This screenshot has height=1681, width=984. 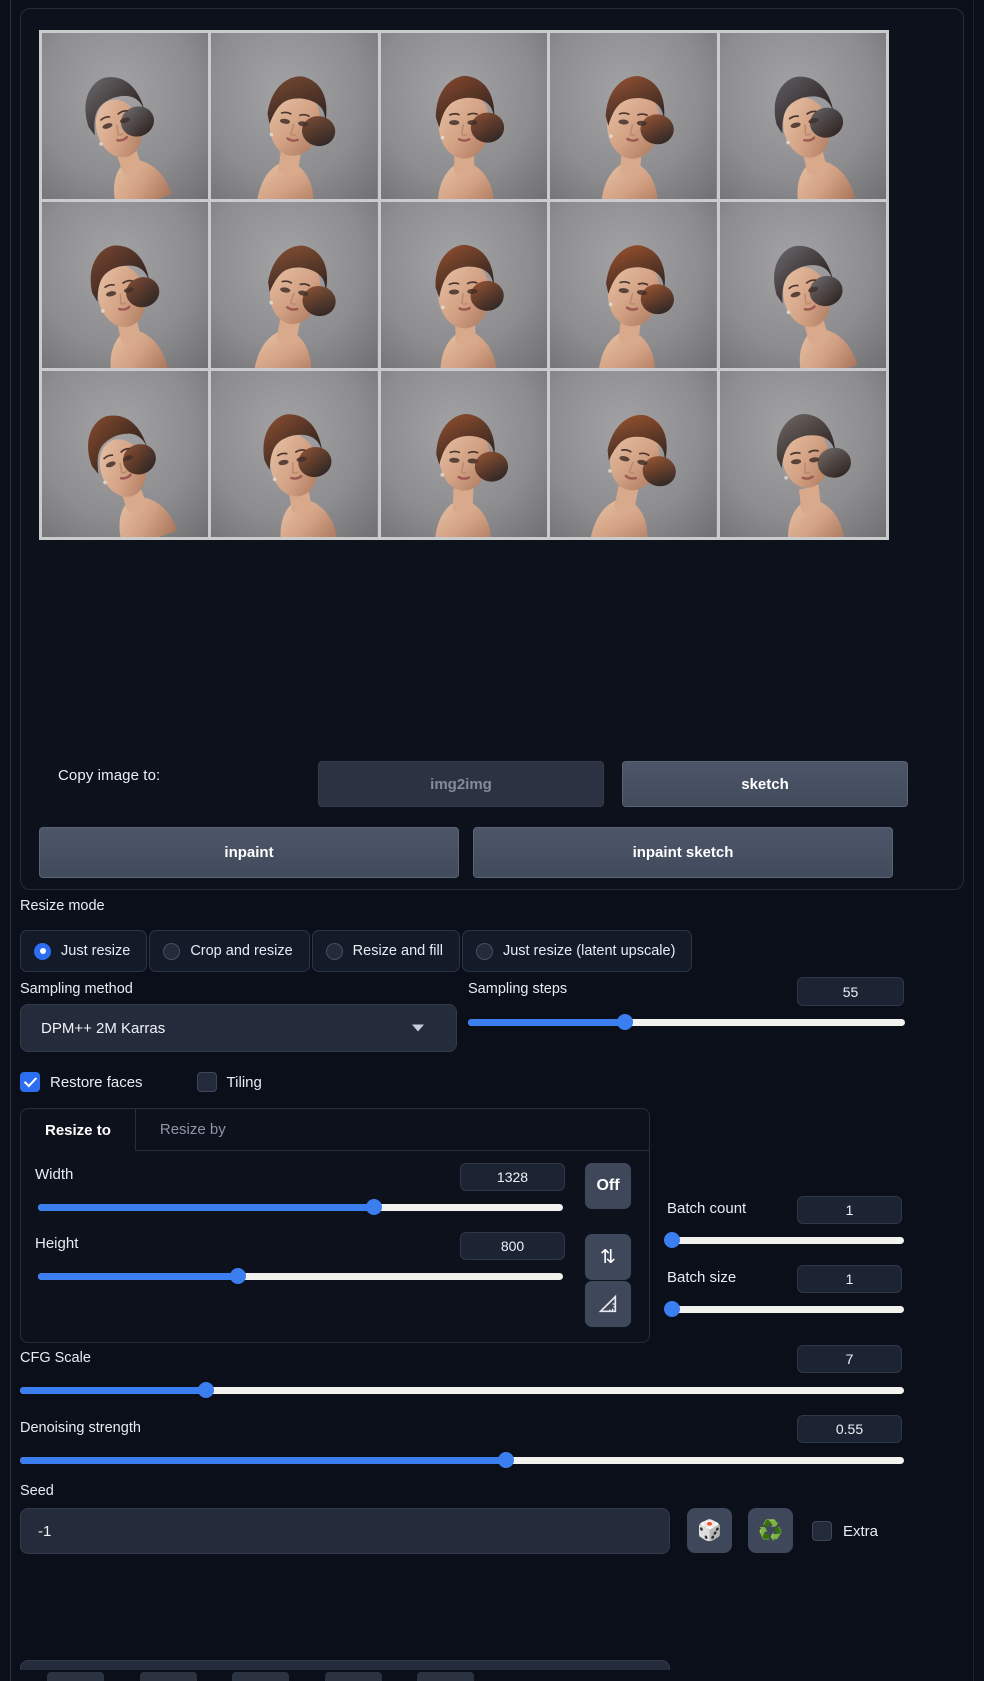 I want to click on seed-label: Seed, so click(x=37, y=1491).